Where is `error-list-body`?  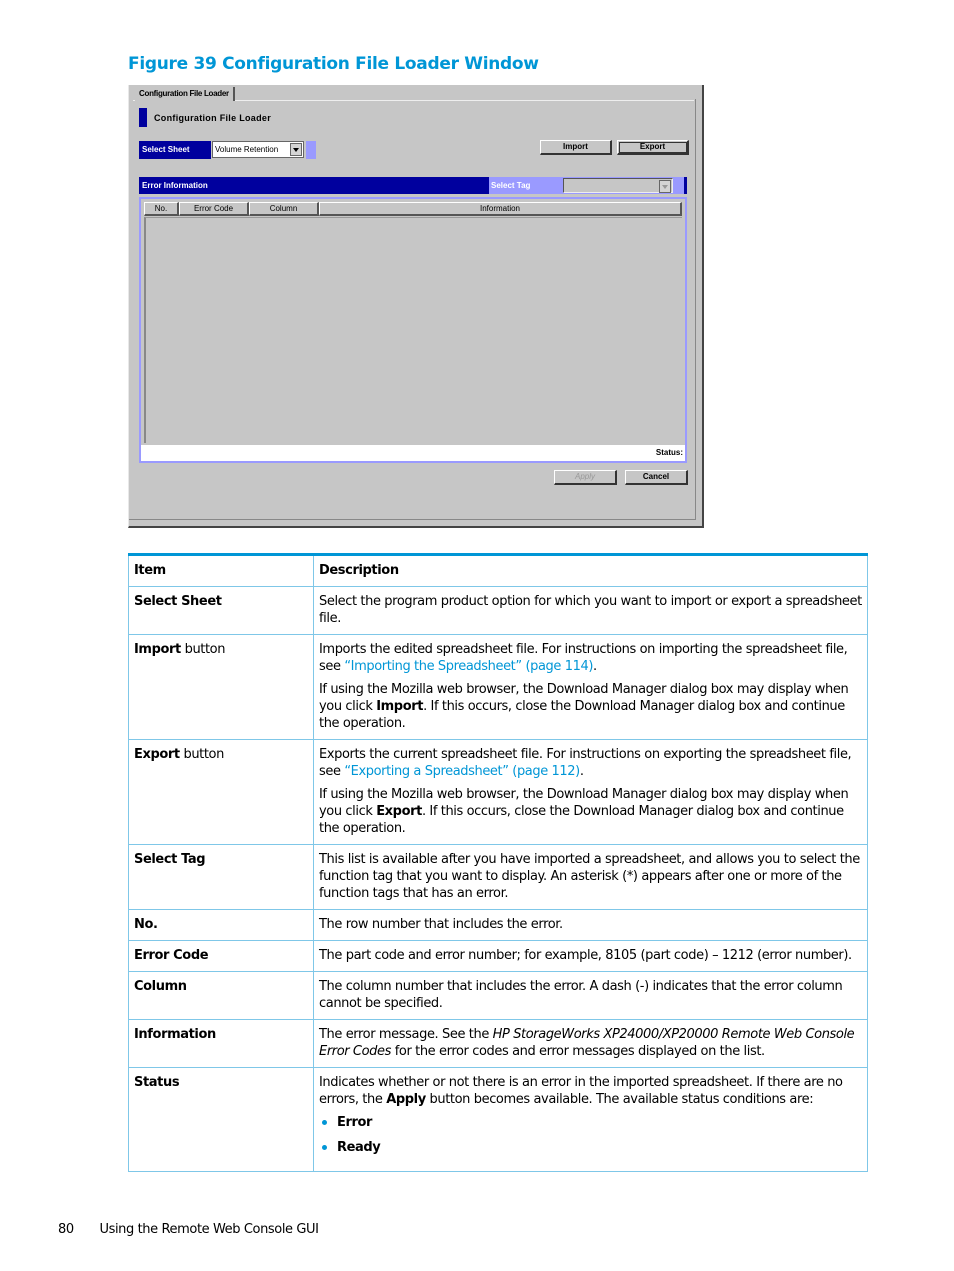
error-list-body is located at coordinates (413, 330).